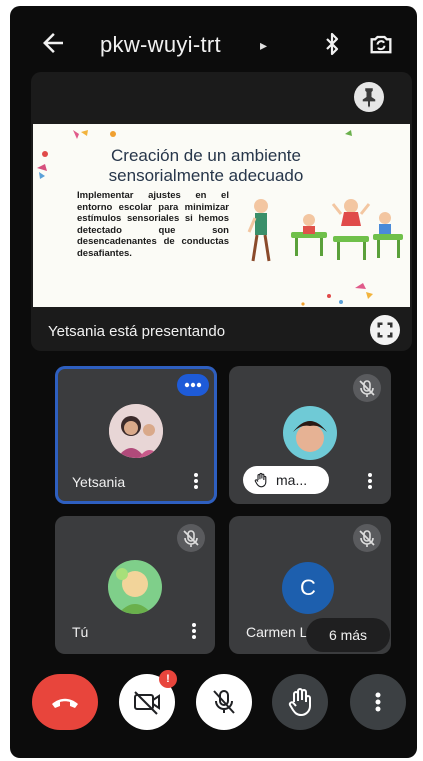 The height and width of the screenshot is (761, 423). I want to click on participant-tile-yetsania: Yetsania, so click(136, 435).